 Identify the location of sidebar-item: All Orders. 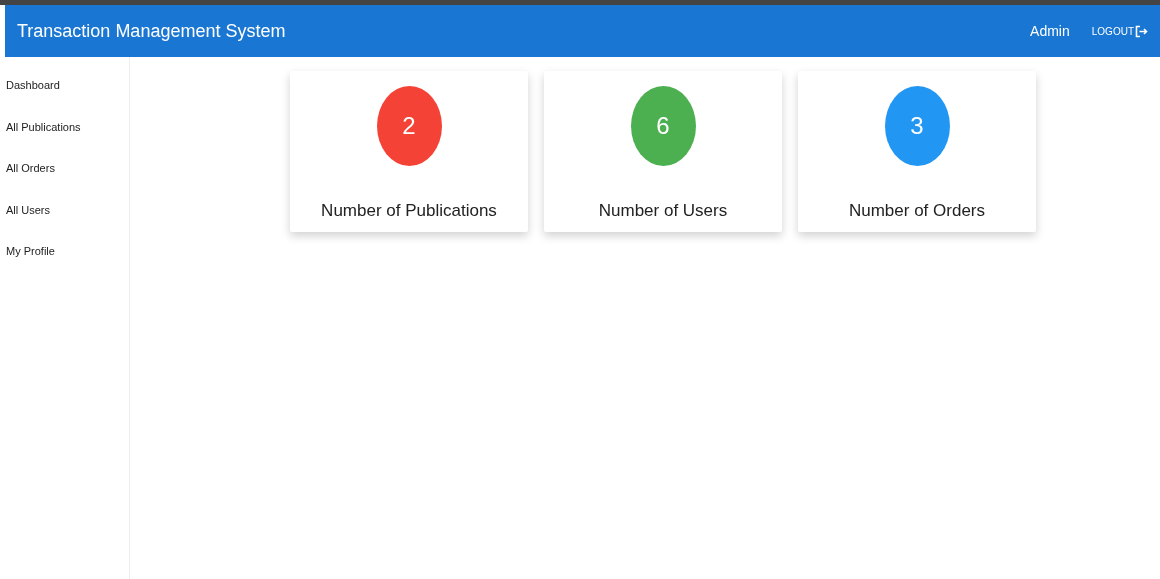
(64, 181).